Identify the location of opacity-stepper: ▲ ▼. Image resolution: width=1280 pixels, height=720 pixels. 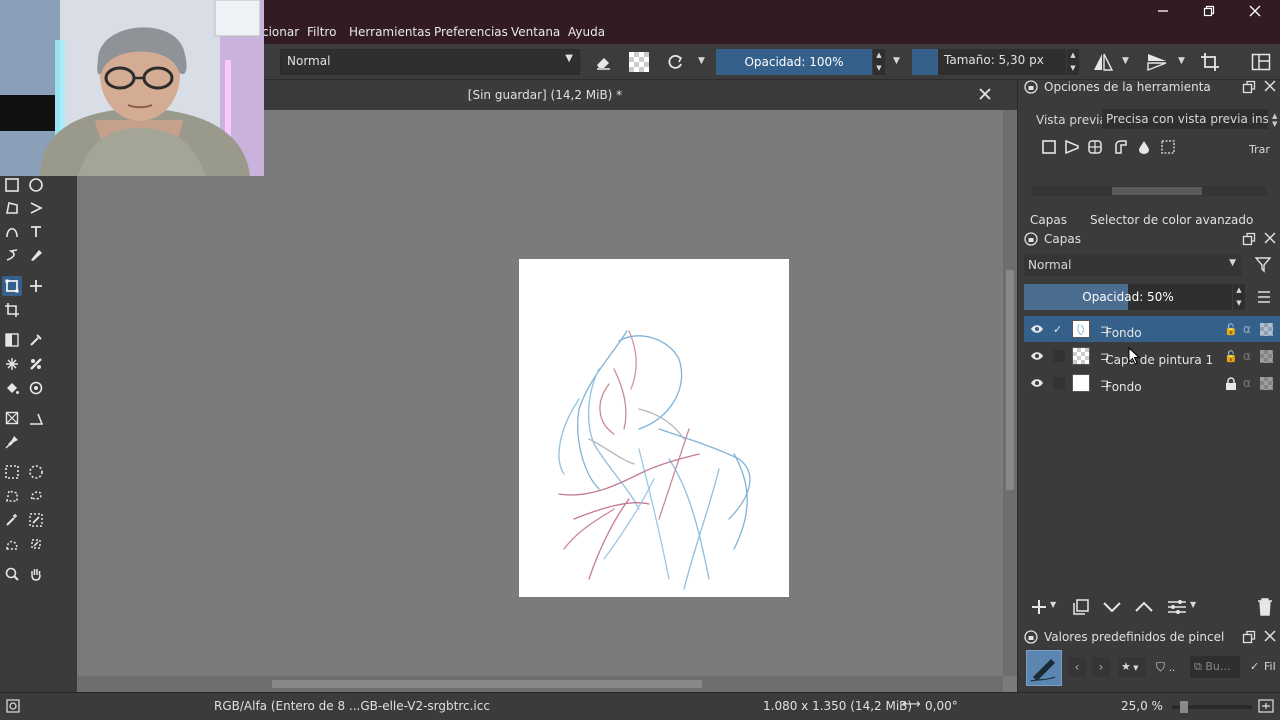
(879, 62).